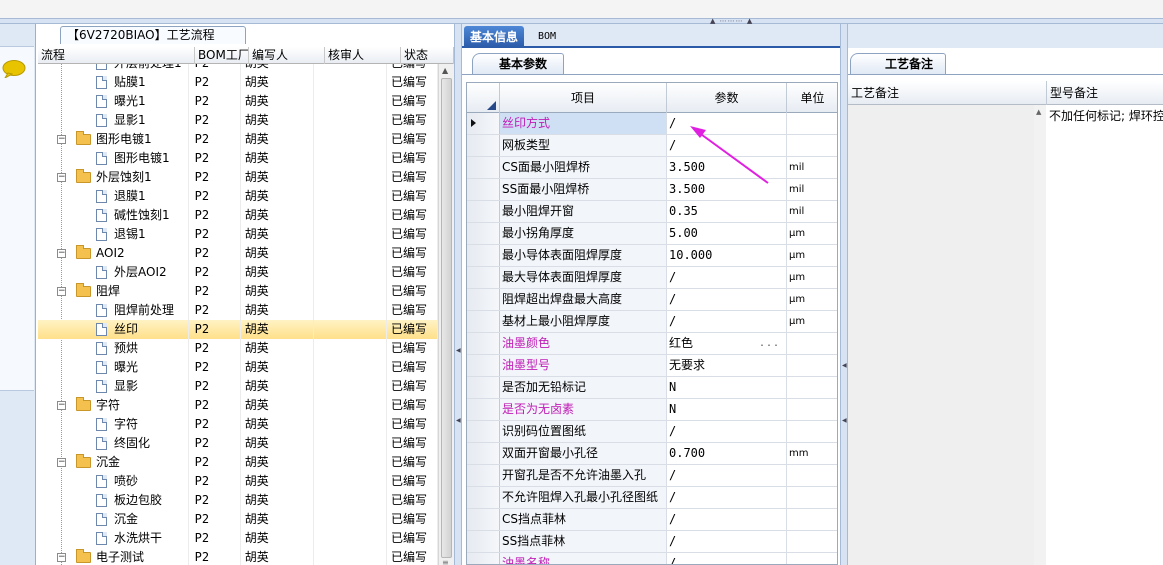 This screenshot has width=1163, height=565. I want to click on param-value-cell: 0.700, so click(727, 453).